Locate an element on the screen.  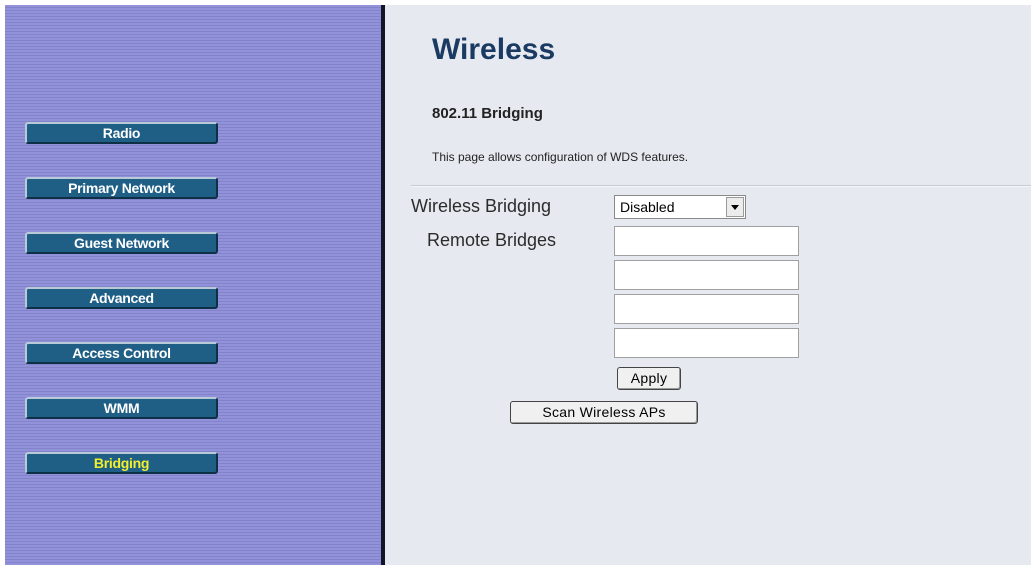
section-divider is located at coordinates (721, 186).